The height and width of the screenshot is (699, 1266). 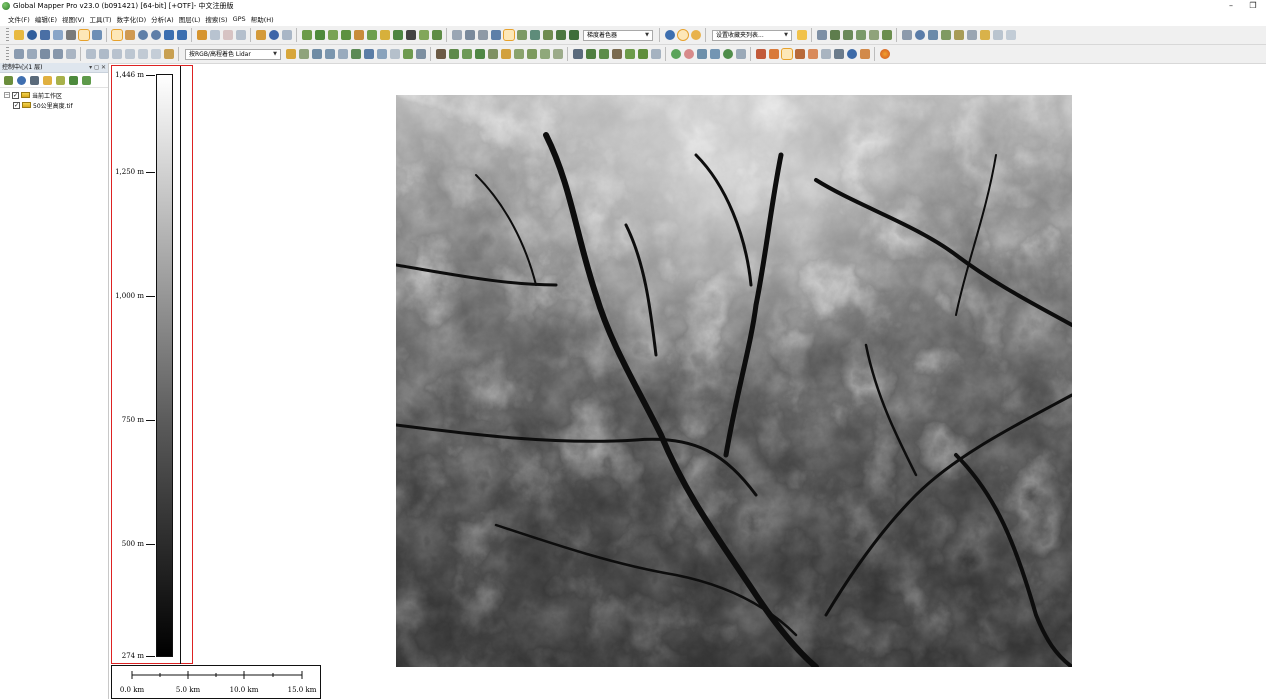 What do you see at coordinates (303, 54) in the screenshot?
I see `lidar-classify-icon` at bounding box center [303, 54].